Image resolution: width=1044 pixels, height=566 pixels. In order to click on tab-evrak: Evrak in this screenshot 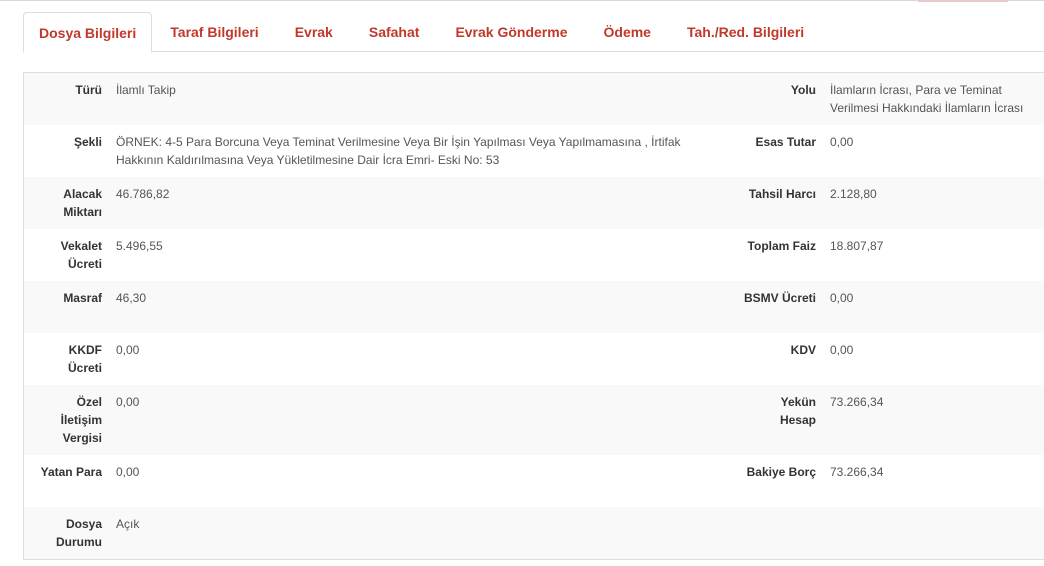, I will do `click(314, 32)`.